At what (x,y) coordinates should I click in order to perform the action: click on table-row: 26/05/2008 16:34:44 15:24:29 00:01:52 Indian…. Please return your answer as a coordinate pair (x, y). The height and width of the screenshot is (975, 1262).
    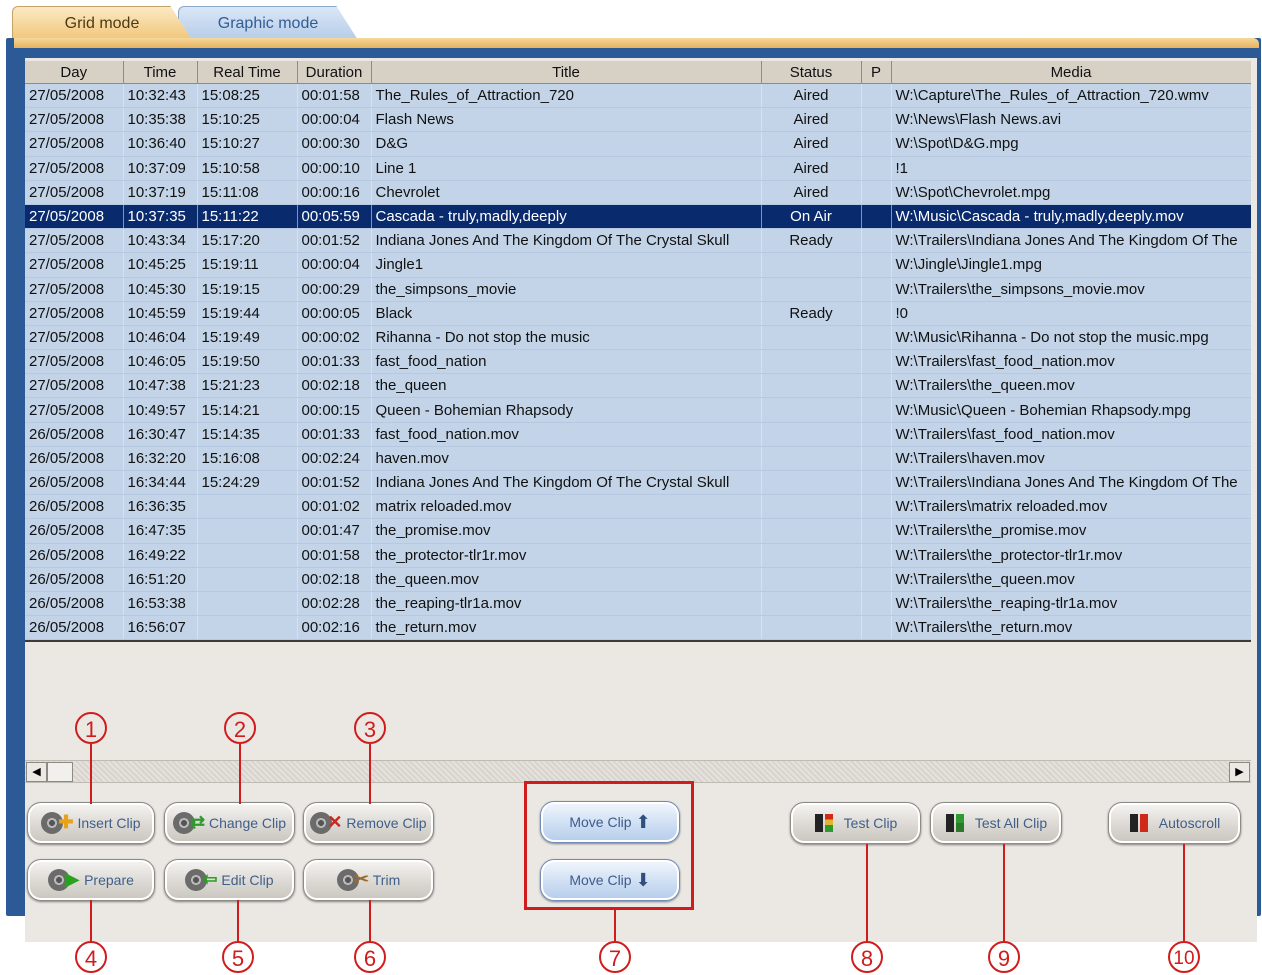
    Looking at the image, I should click on (638, 483).